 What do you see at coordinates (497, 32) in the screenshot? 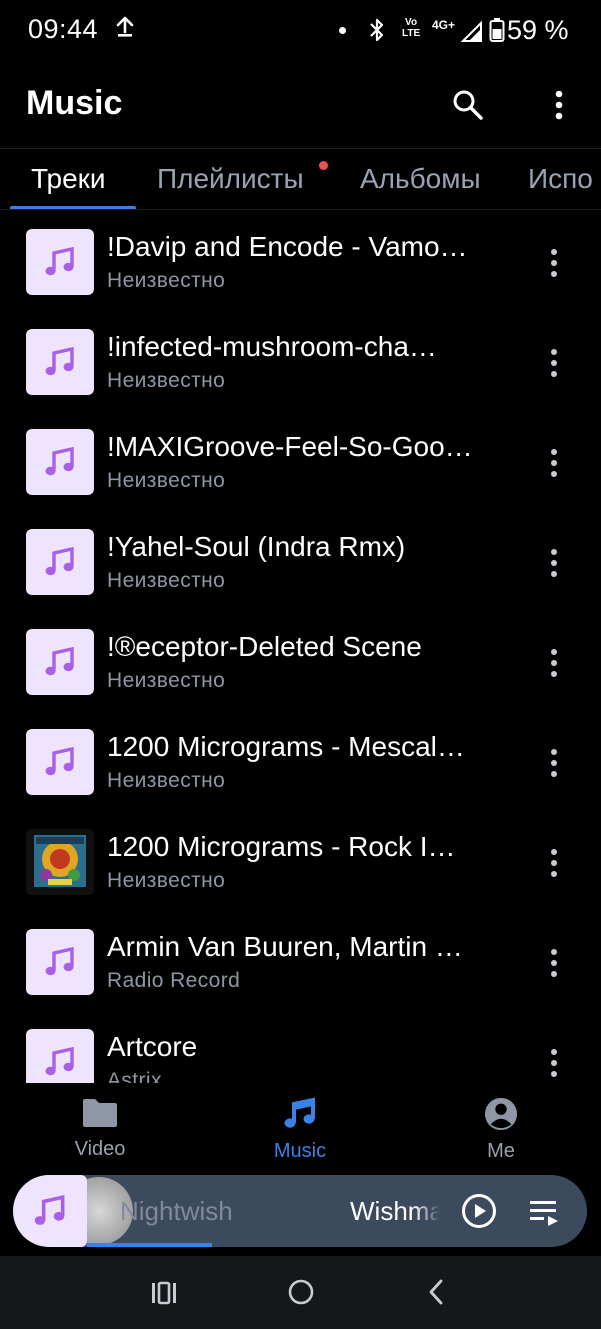
I see `battery-icon` at bounding box center [497, 32].